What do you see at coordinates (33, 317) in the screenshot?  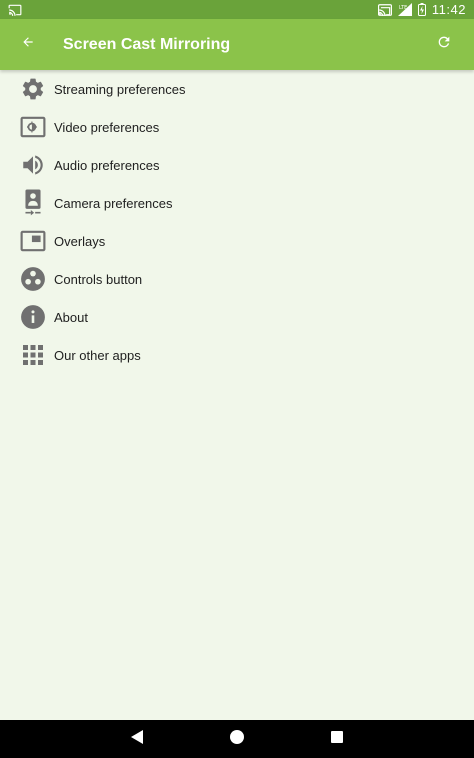 I see `info-icon` at bounding box center [33, 317].